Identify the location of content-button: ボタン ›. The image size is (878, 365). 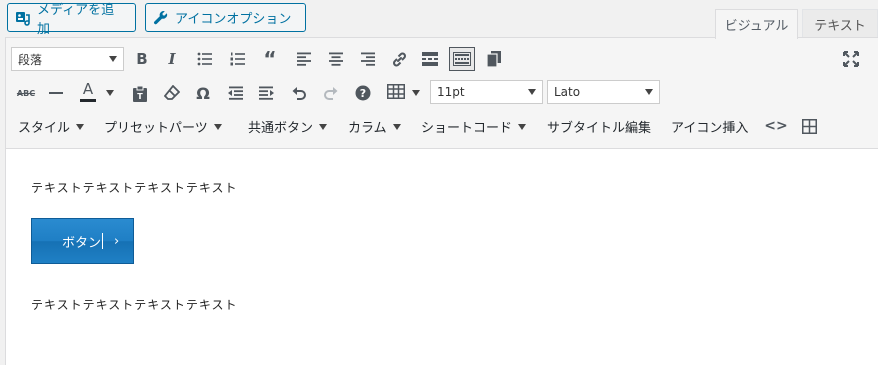
(82, 241).